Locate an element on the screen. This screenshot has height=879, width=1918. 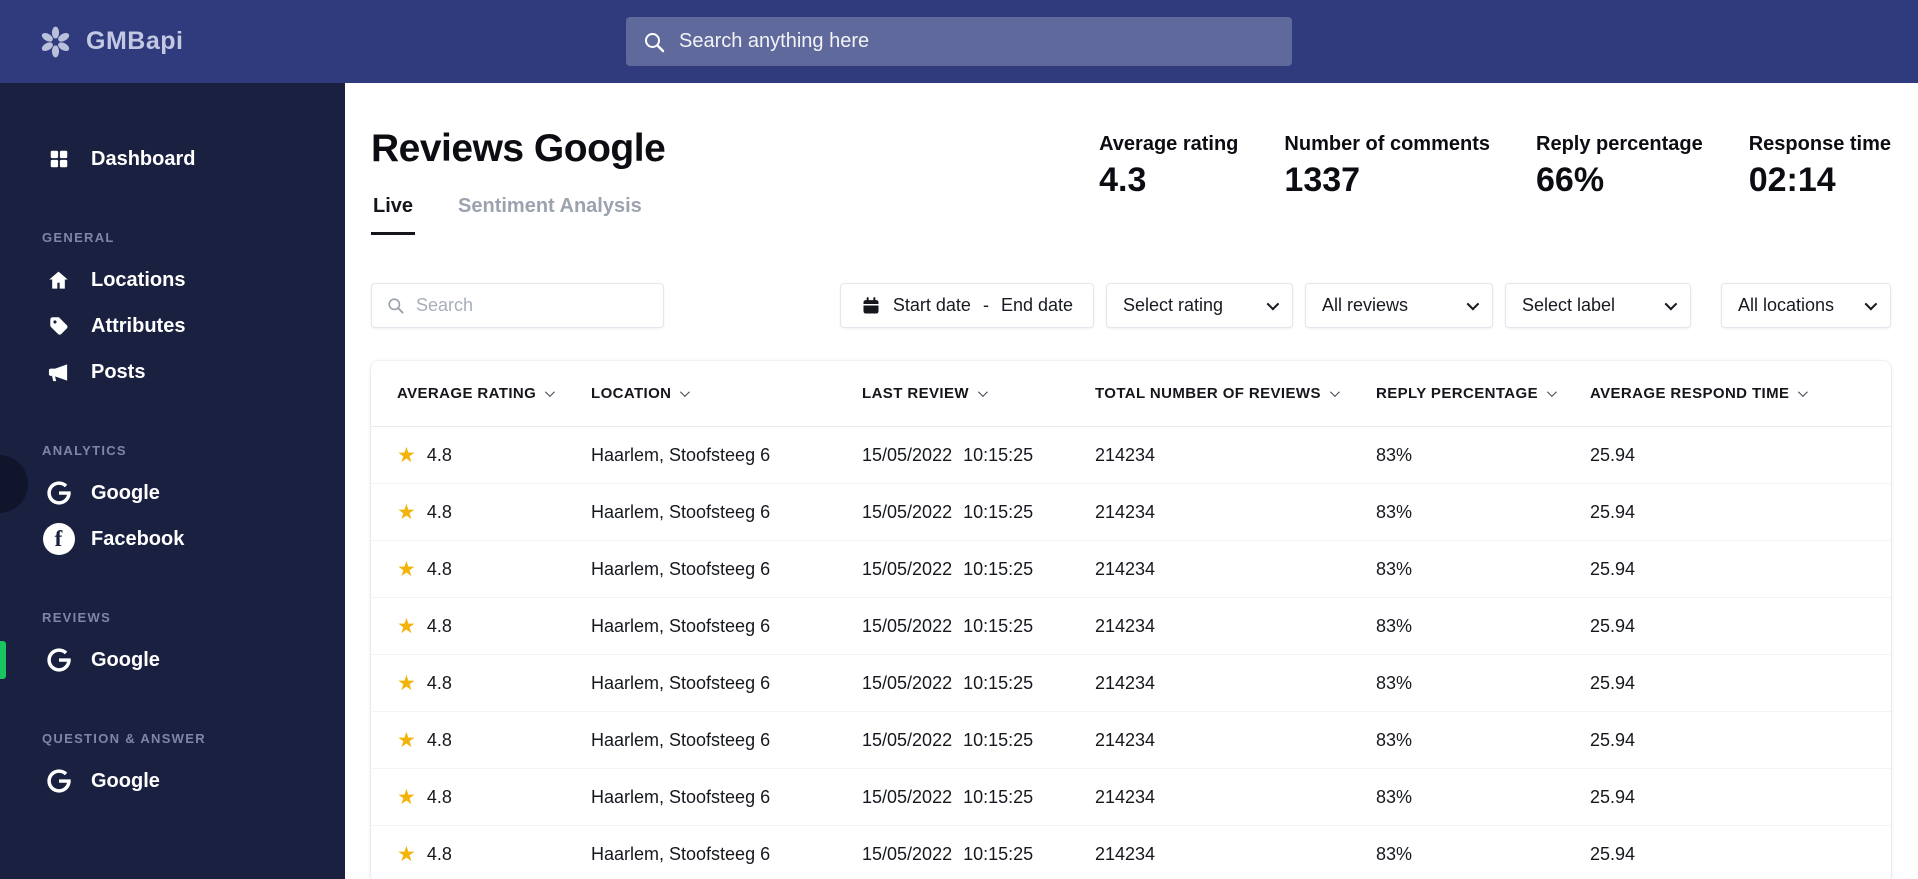
sidebar-item-analytics-google: Google is located at coordinates (172, 493).